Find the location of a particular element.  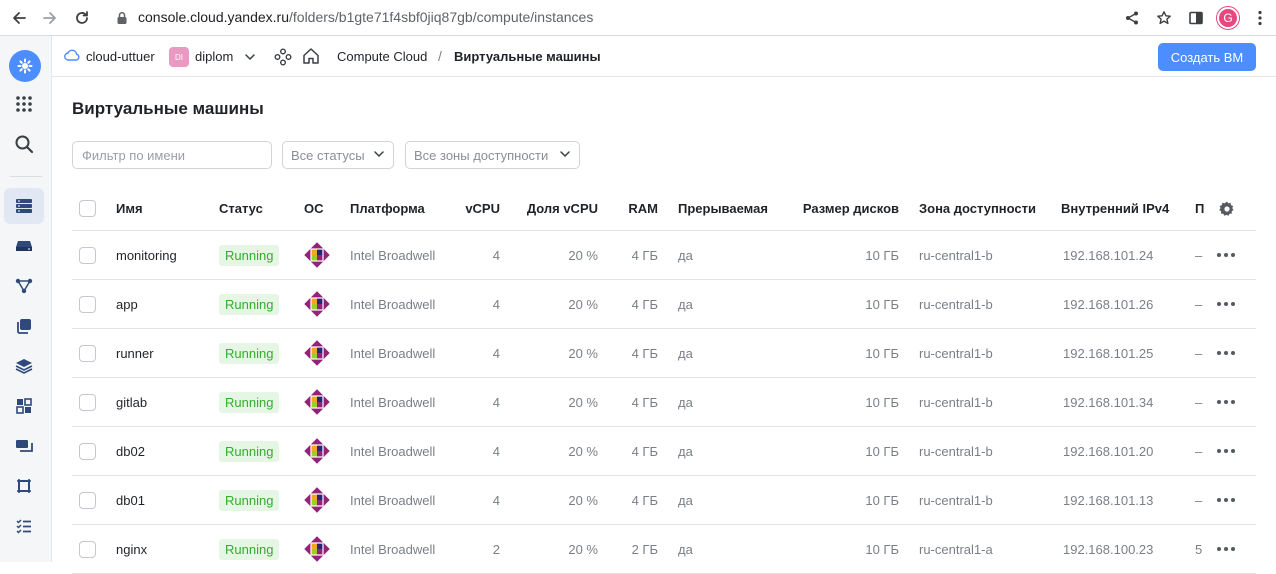

column-header-status: Статус is located at coordinates (241, 208).